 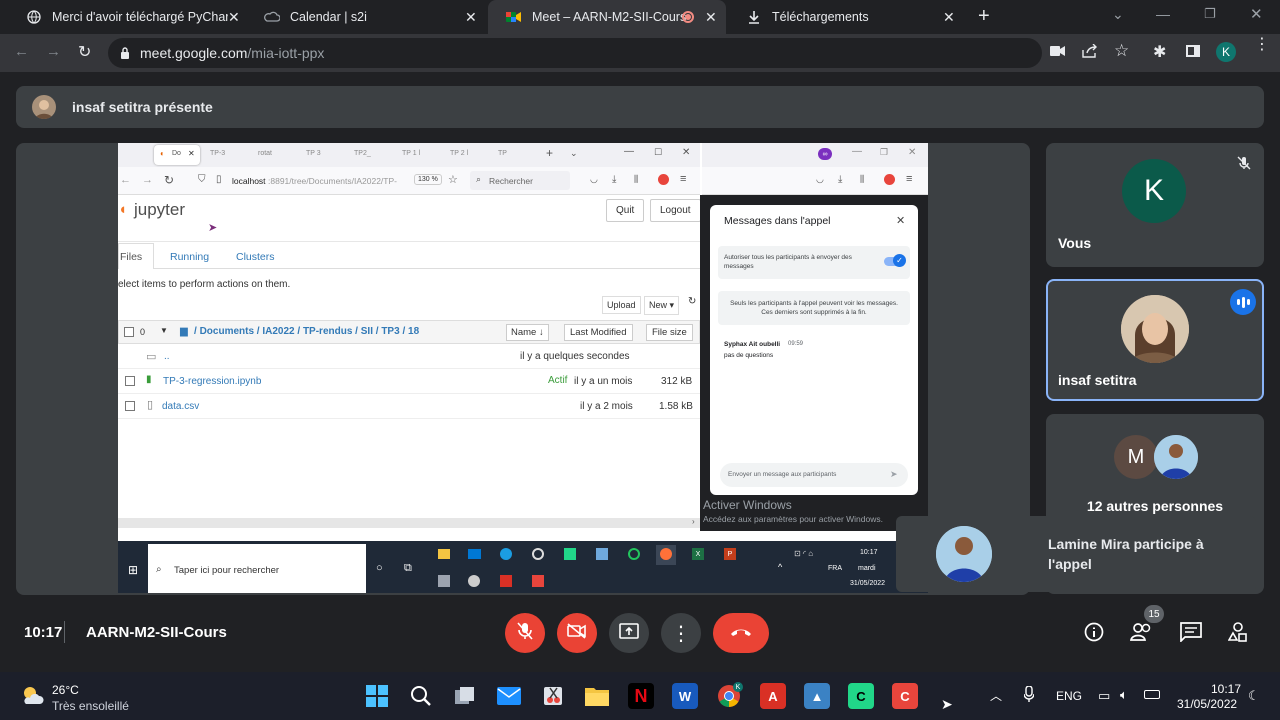 What do you see at coordinates (90, 706) in the screenshot?
I see `weather-desc: Très ensoleillé` at bounding box center [90, 706].